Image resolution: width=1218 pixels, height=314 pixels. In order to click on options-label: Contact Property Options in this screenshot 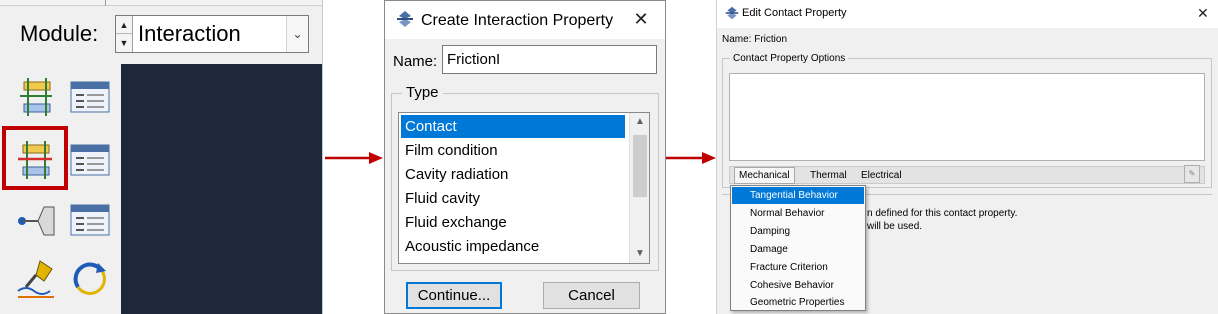, I will do `click(789, 59)`.